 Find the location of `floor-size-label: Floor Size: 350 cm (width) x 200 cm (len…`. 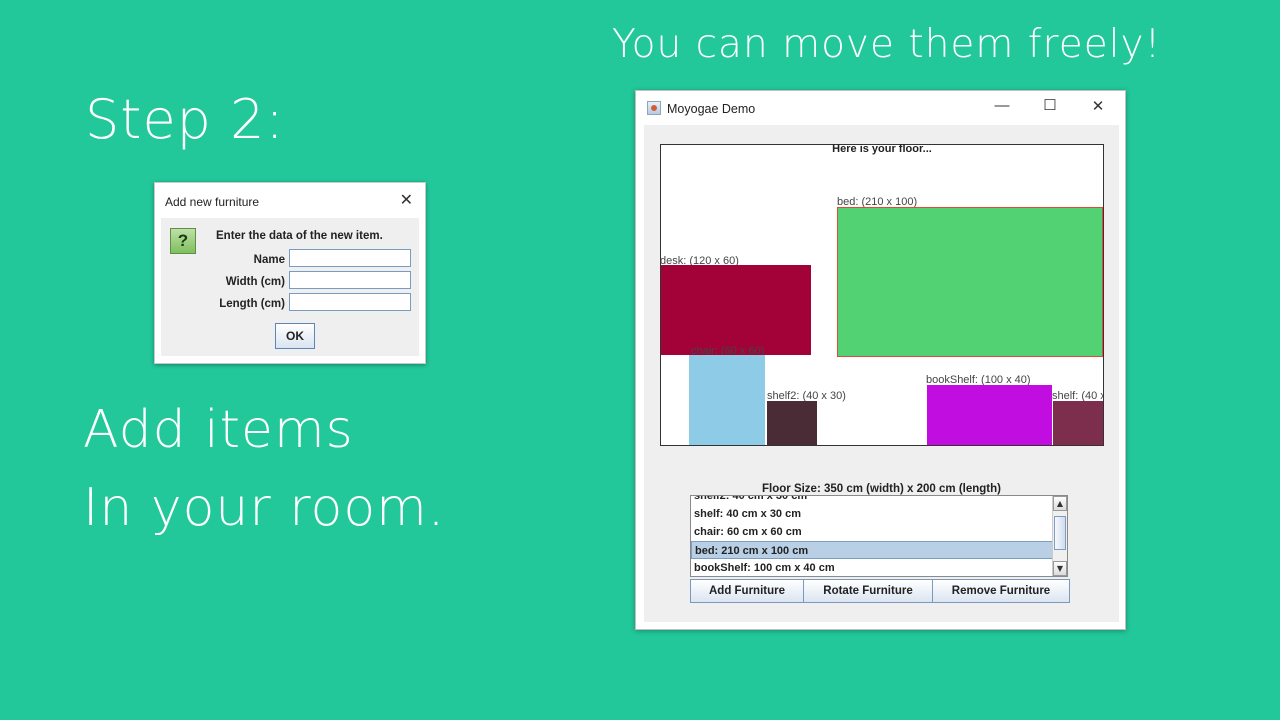

floor-size-label: Floor Size: 350 cm (width) x 200 cm (len… is located at coordinates (881, 489).